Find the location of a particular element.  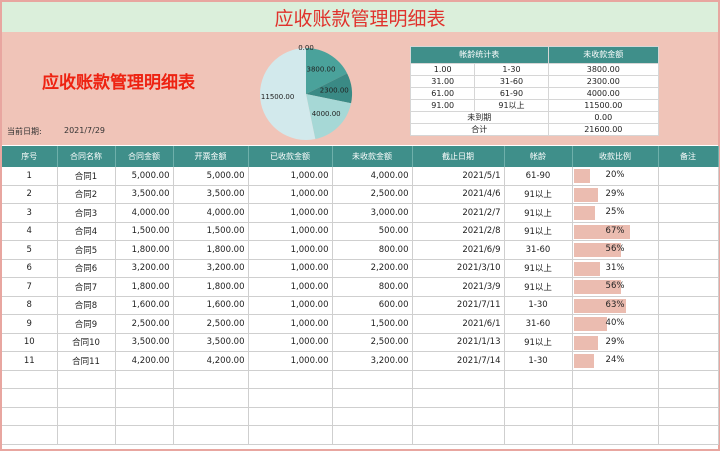

cell-no: 1 is located at coordinates (30, 176).